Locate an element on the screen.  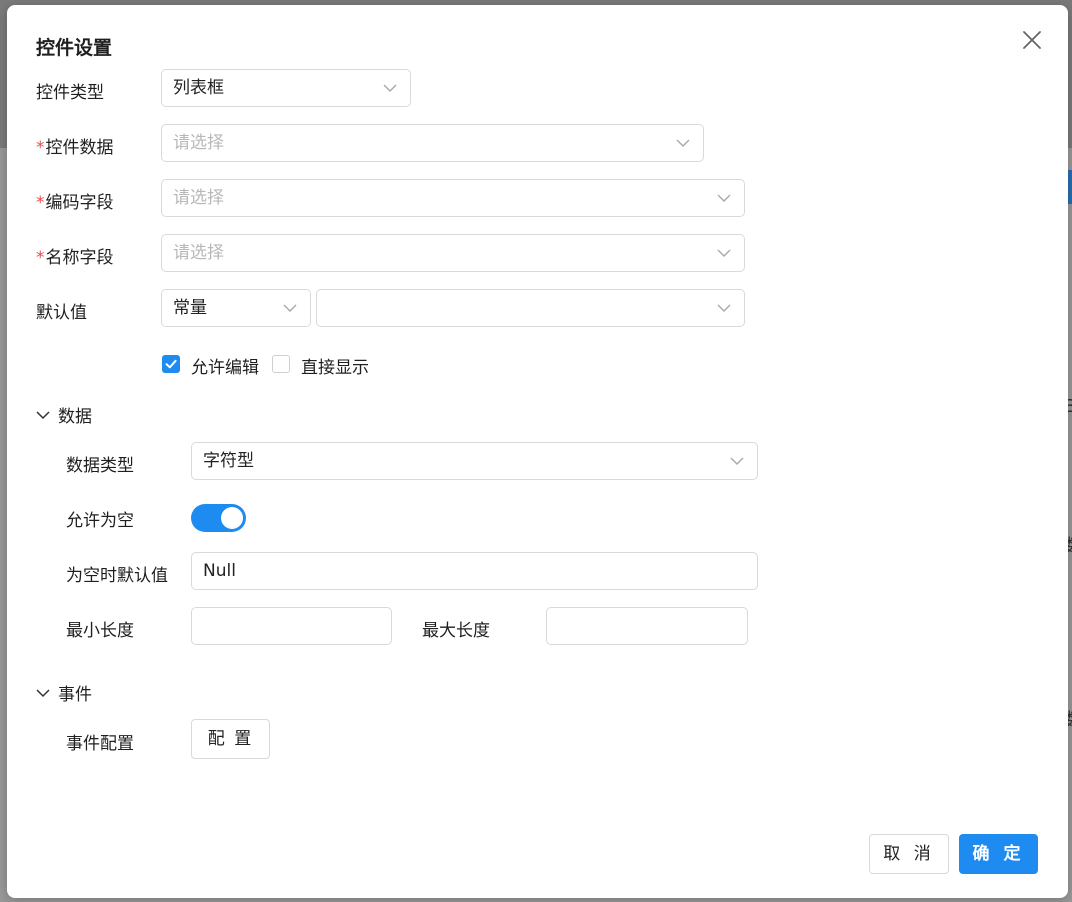
close-button is located at coordinates (1032, 40).